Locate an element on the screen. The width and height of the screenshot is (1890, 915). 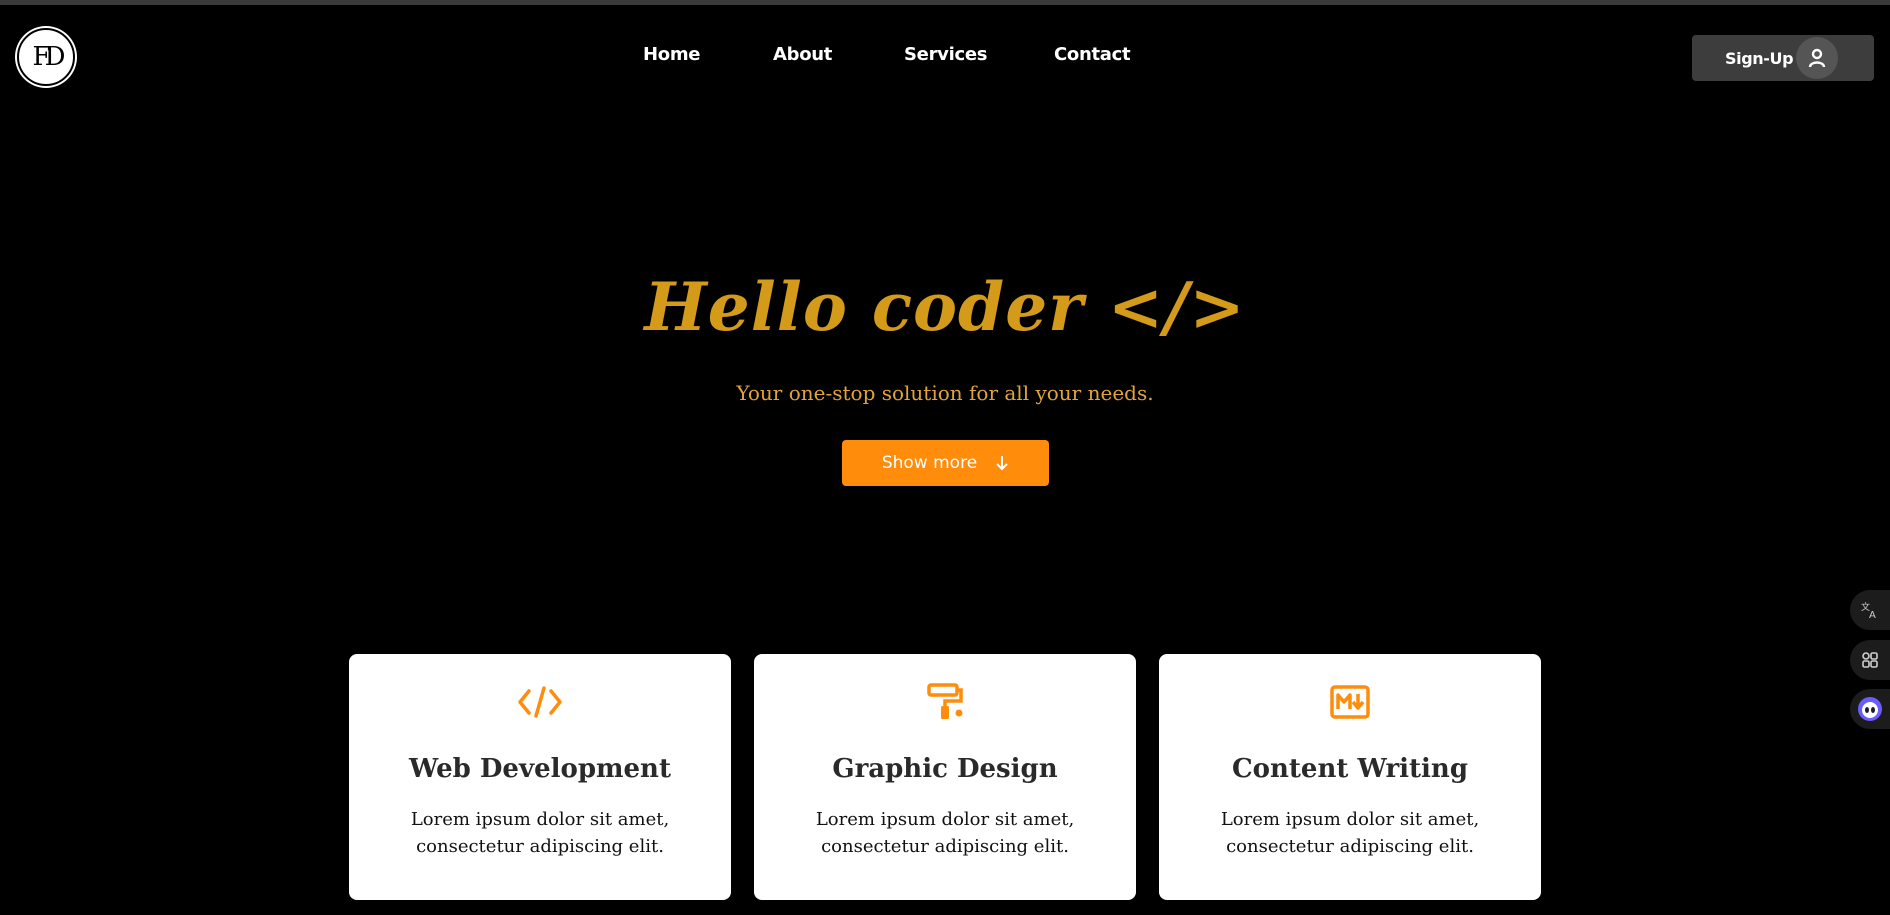
signup-label: Sign-Up is located at coordinates (1759, 58).